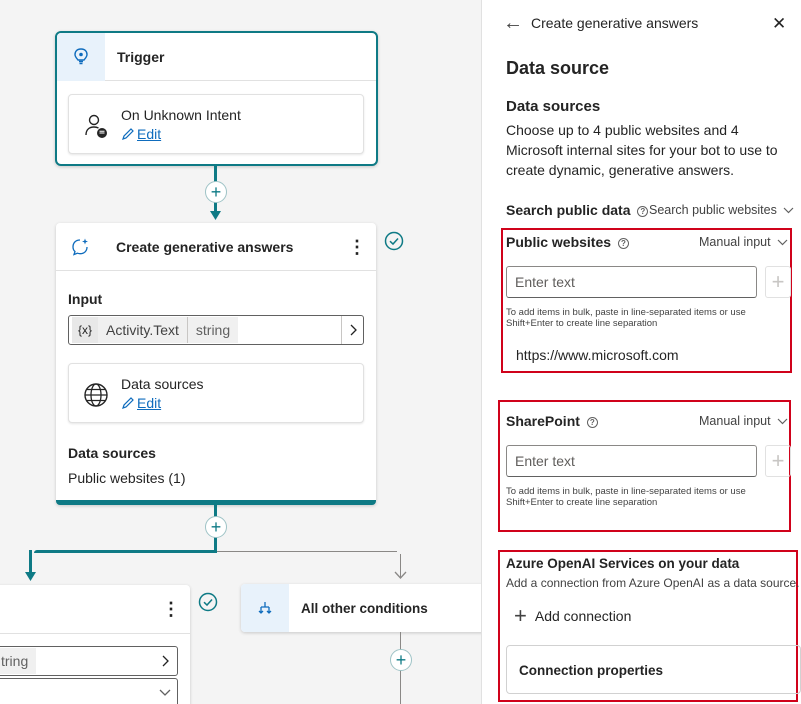 The image size is (801, 704). What do you see at coordinates (778, 461) in the screenshot?
I see `add-sharepoint-button: +` at bounding box center [778, 461].